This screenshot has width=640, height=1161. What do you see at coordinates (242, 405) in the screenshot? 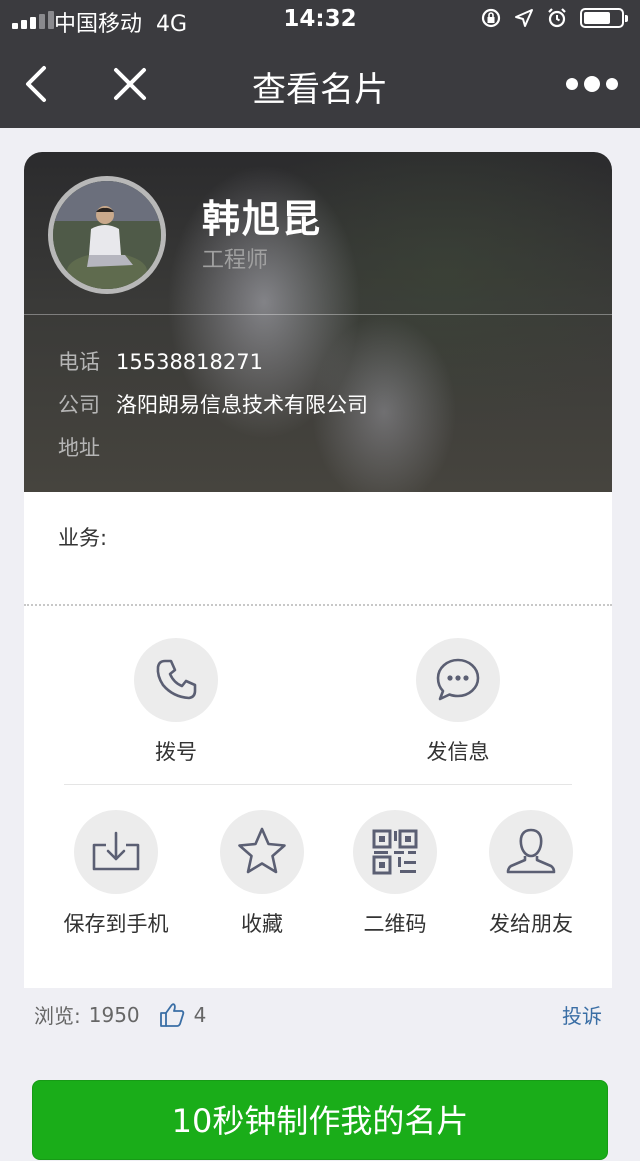
I see `company-name: 洛阳朗易信息技术有限公司` at bounding box center [242, 405].